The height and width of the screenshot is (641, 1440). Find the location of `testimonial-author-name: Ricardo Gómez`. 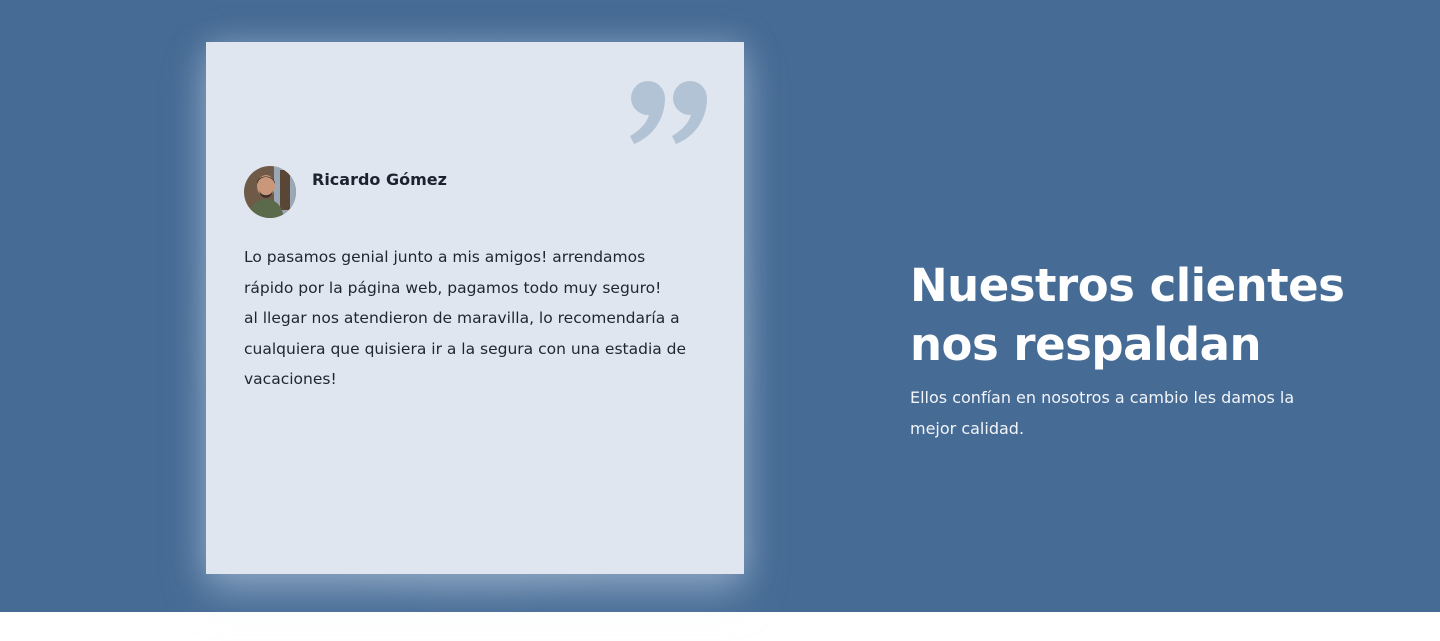

testimonial-author-name: Ricardo Gómez is located at coordinates (379, 179).